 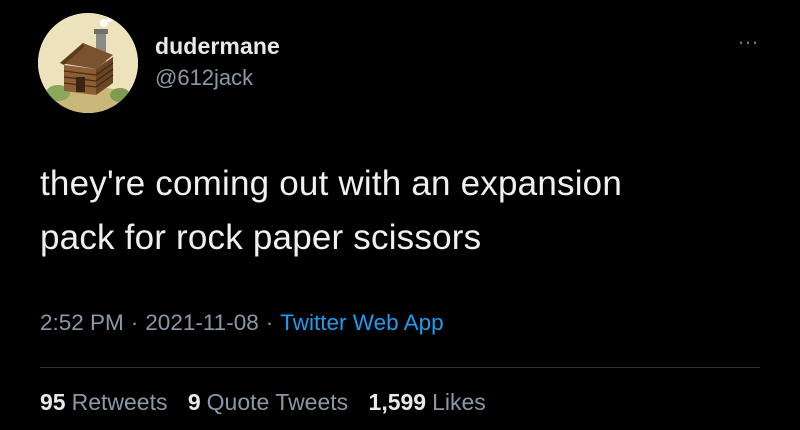 What do you see at coordinates (331, 183) in the screenshot?
I see `tweet-text-line: they're coming out with an expansion` at bounding box center [331, 183].